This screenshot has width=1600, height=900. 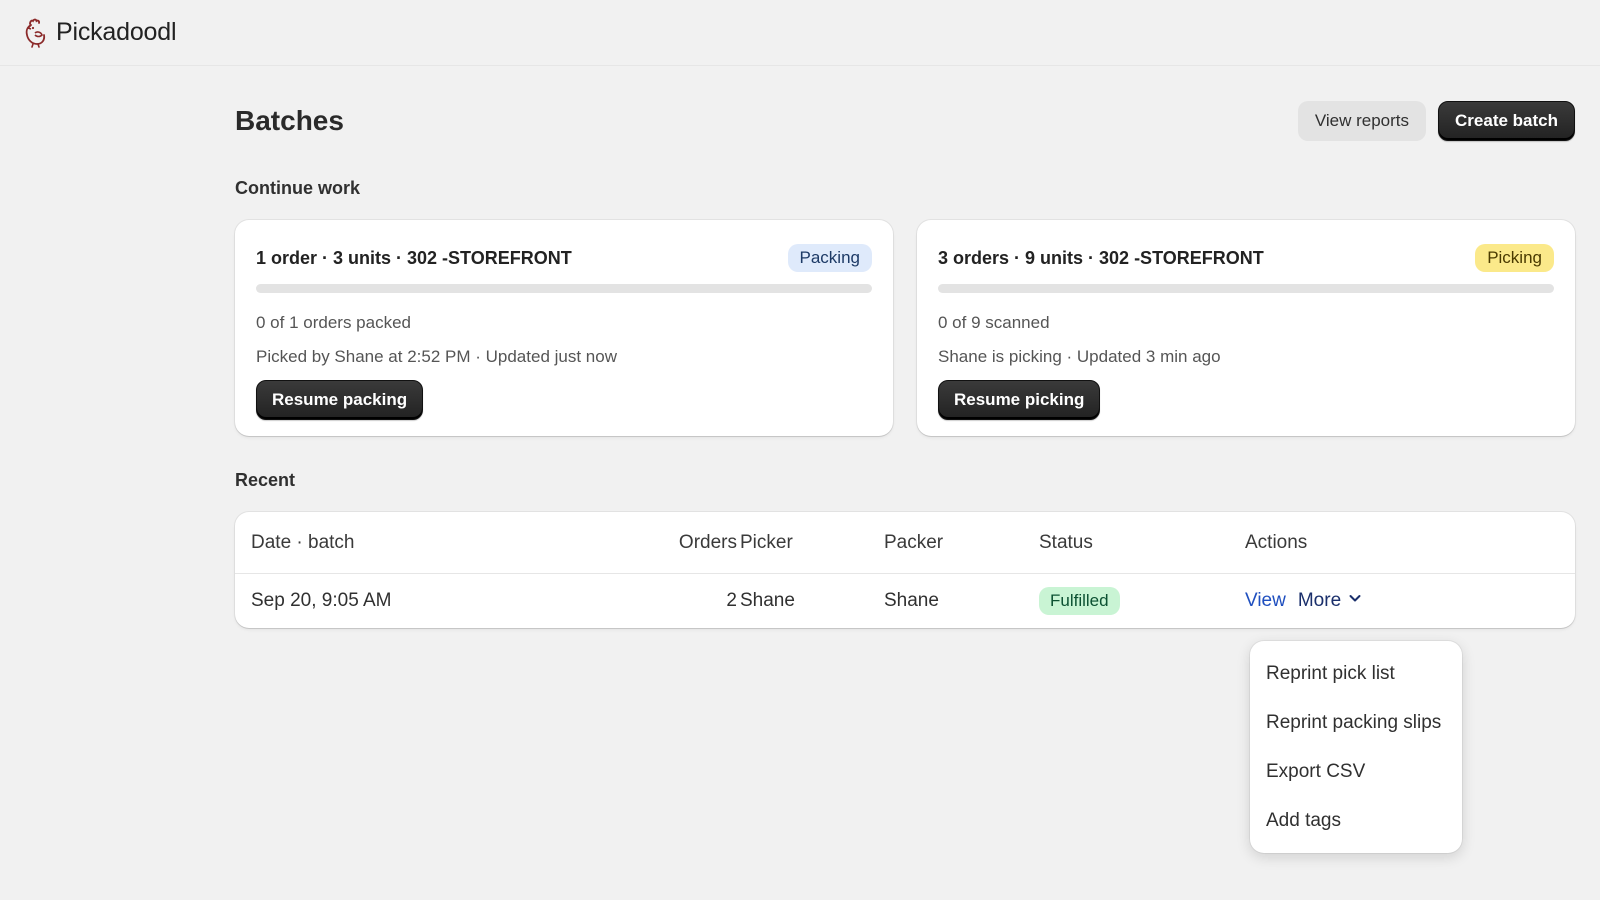 What do you see at coordinates (1356, 771) in the screenshot?
I see `menu-item-export-csv: Export CSV` at bounding box center [1356, 771].